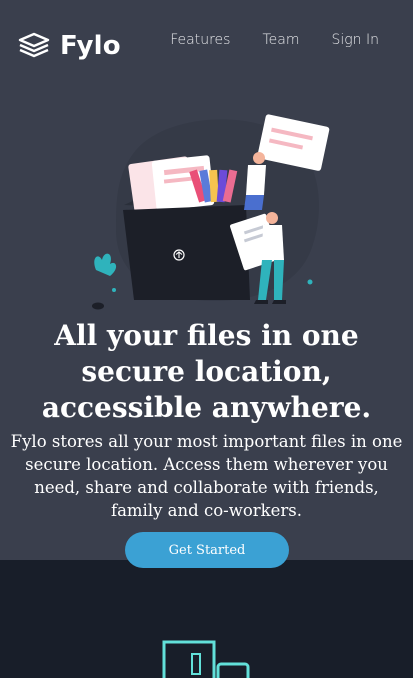 This screenshot has height=678, width=413. I want to click on access-anywhere-icon, so click(206, 659).